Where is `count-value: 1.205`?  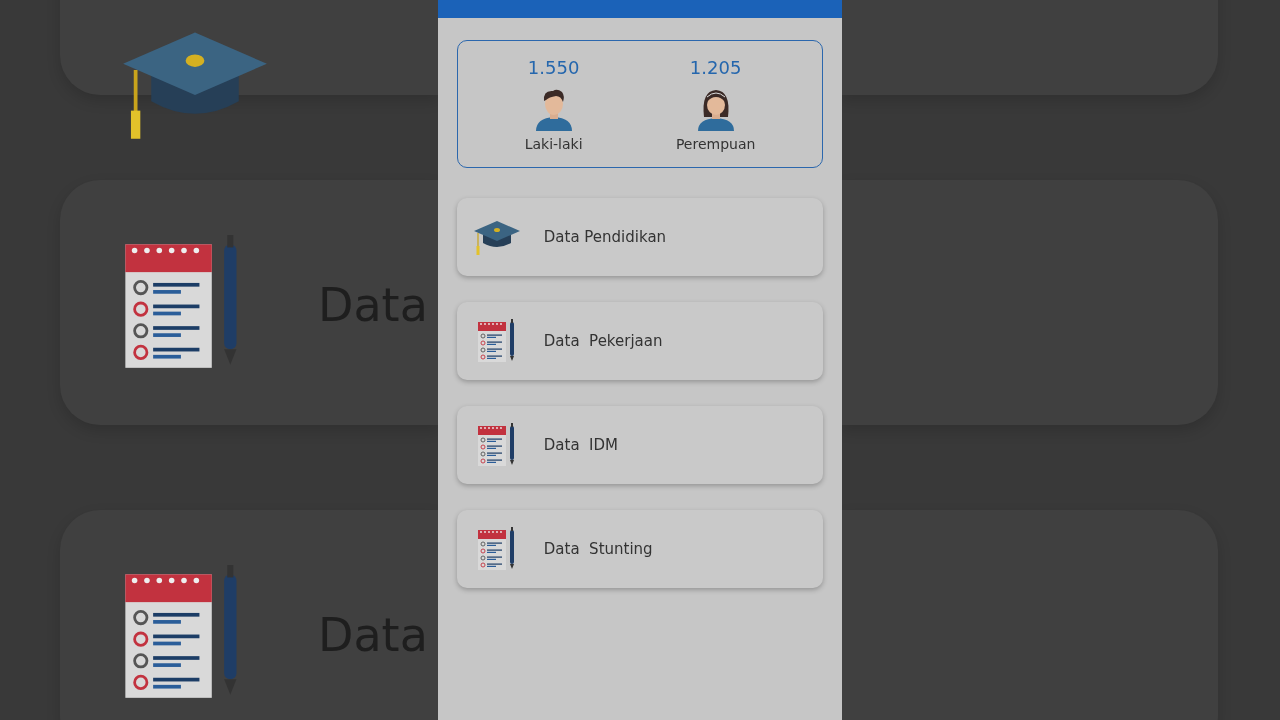 count-value: 1.205 is located at coordinates (715, 67).